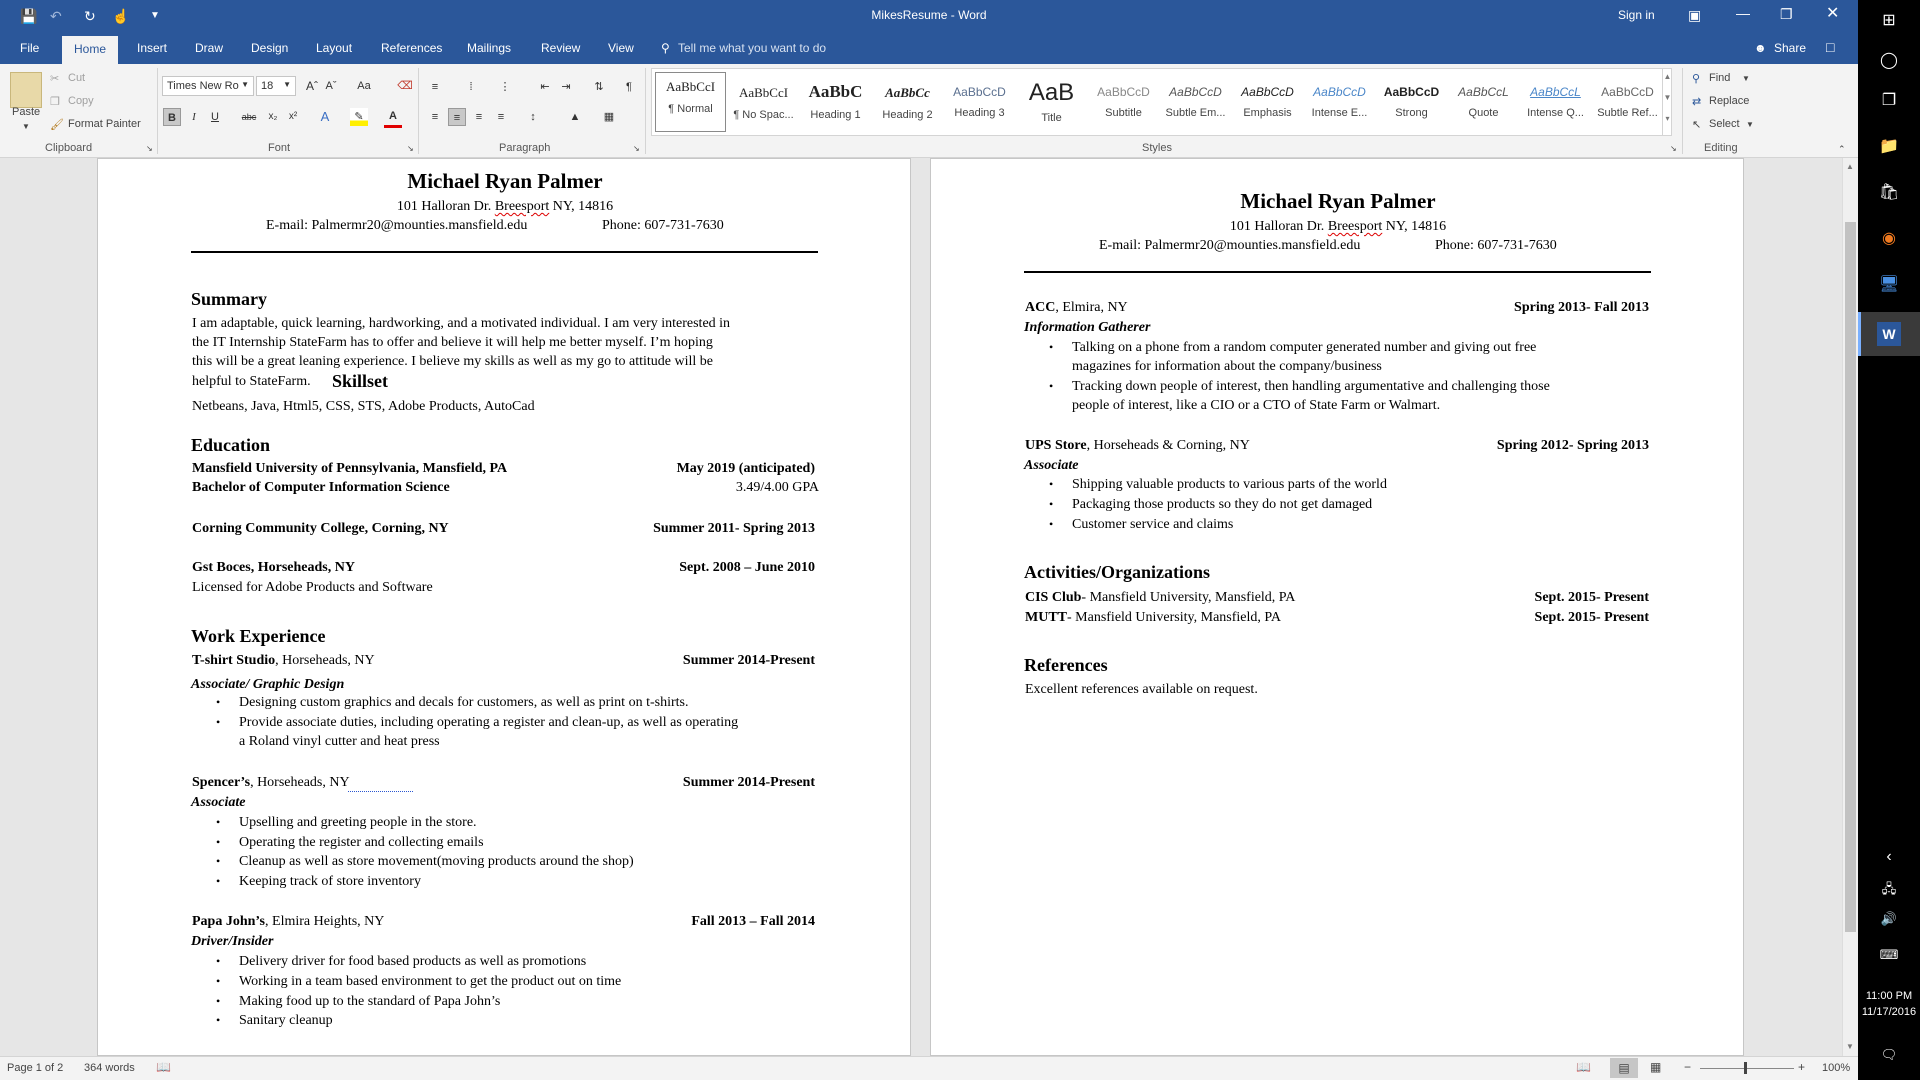 The height and width of the screenshot is (1080, 1920). I want to click on remote-desktop-icon: 🖥, so click(1889, 285).